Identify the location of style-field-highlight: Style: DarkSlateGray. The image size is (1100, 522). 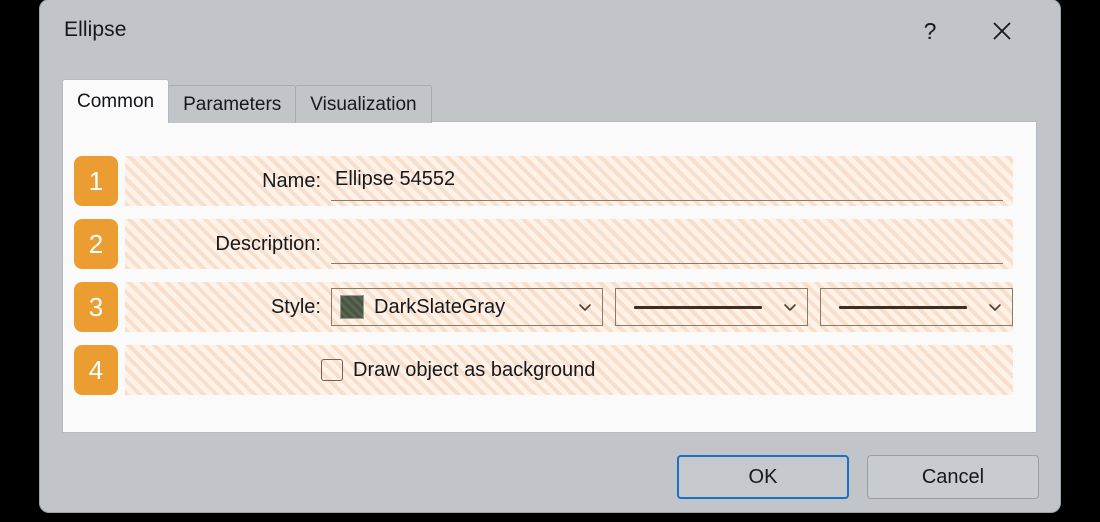
(569, 307).